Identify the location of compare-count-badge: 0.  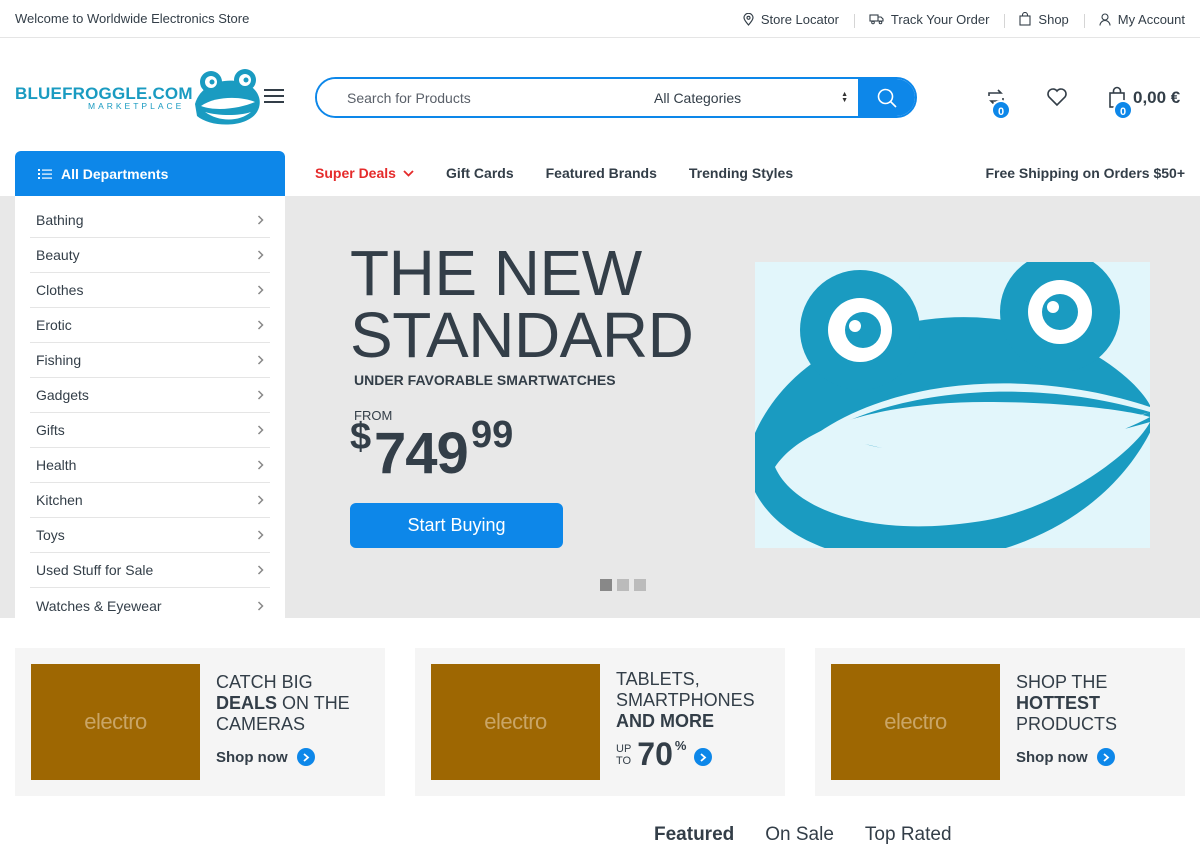
(1001, 110).